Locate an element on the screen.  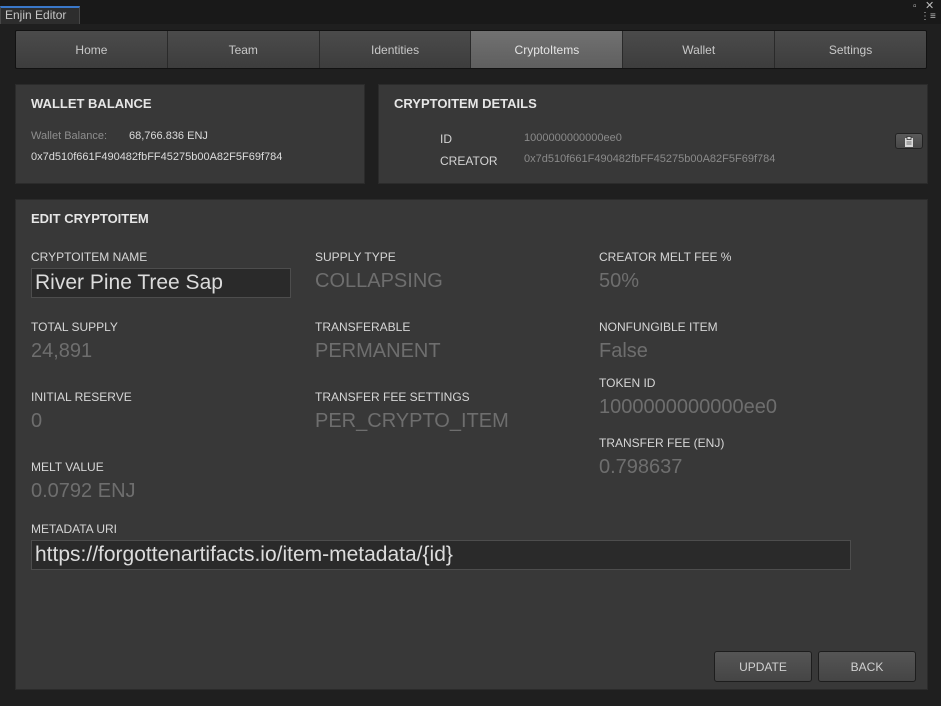
tab-wallet: Wallet is located at coordinates (699, 49).